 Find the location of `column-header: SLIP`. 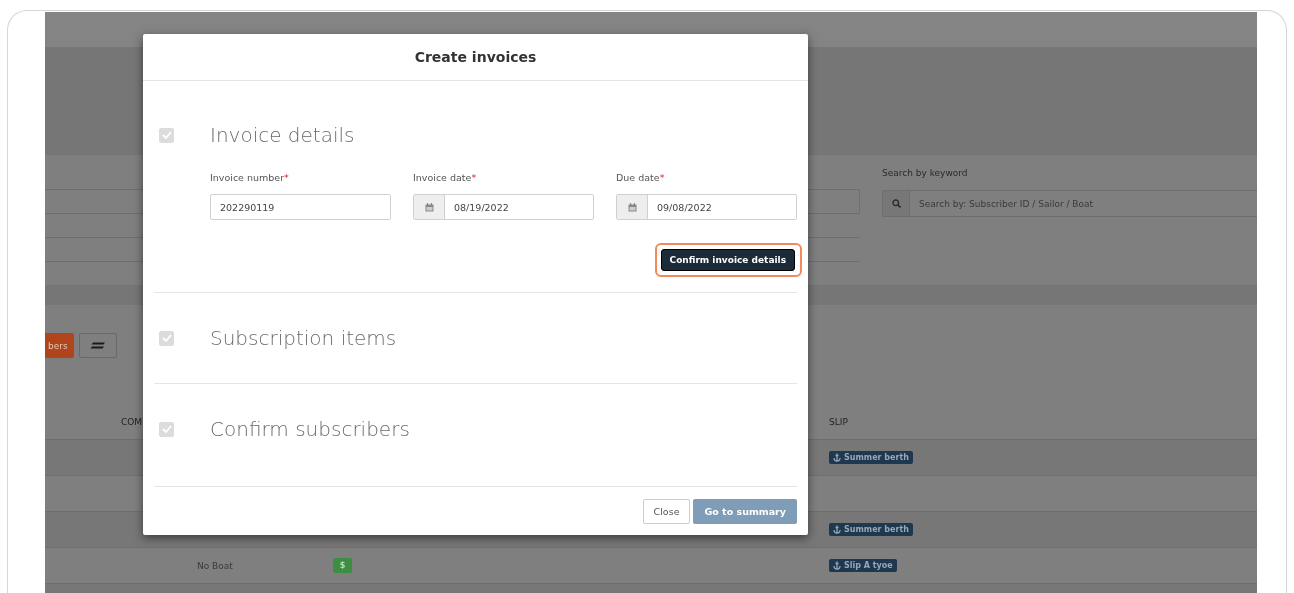

column-header: SLIP is located at coordinates (838, 422).